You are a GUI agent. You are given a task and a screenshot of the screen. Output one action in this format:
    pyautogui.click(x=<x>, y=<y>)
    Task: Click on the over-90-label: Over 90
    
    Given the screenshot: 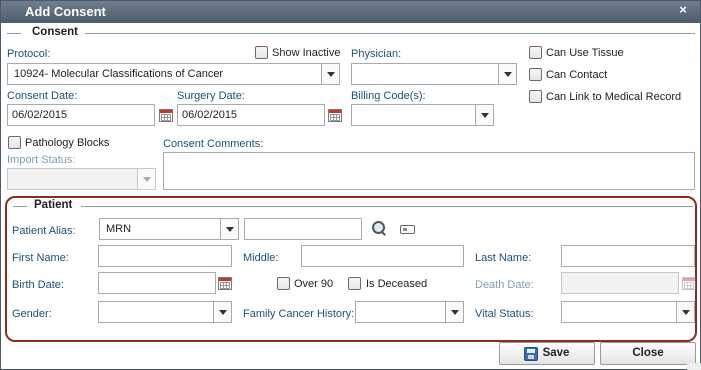 What is the action you would take?
    pyautogui.click(x=314, y=284)
    